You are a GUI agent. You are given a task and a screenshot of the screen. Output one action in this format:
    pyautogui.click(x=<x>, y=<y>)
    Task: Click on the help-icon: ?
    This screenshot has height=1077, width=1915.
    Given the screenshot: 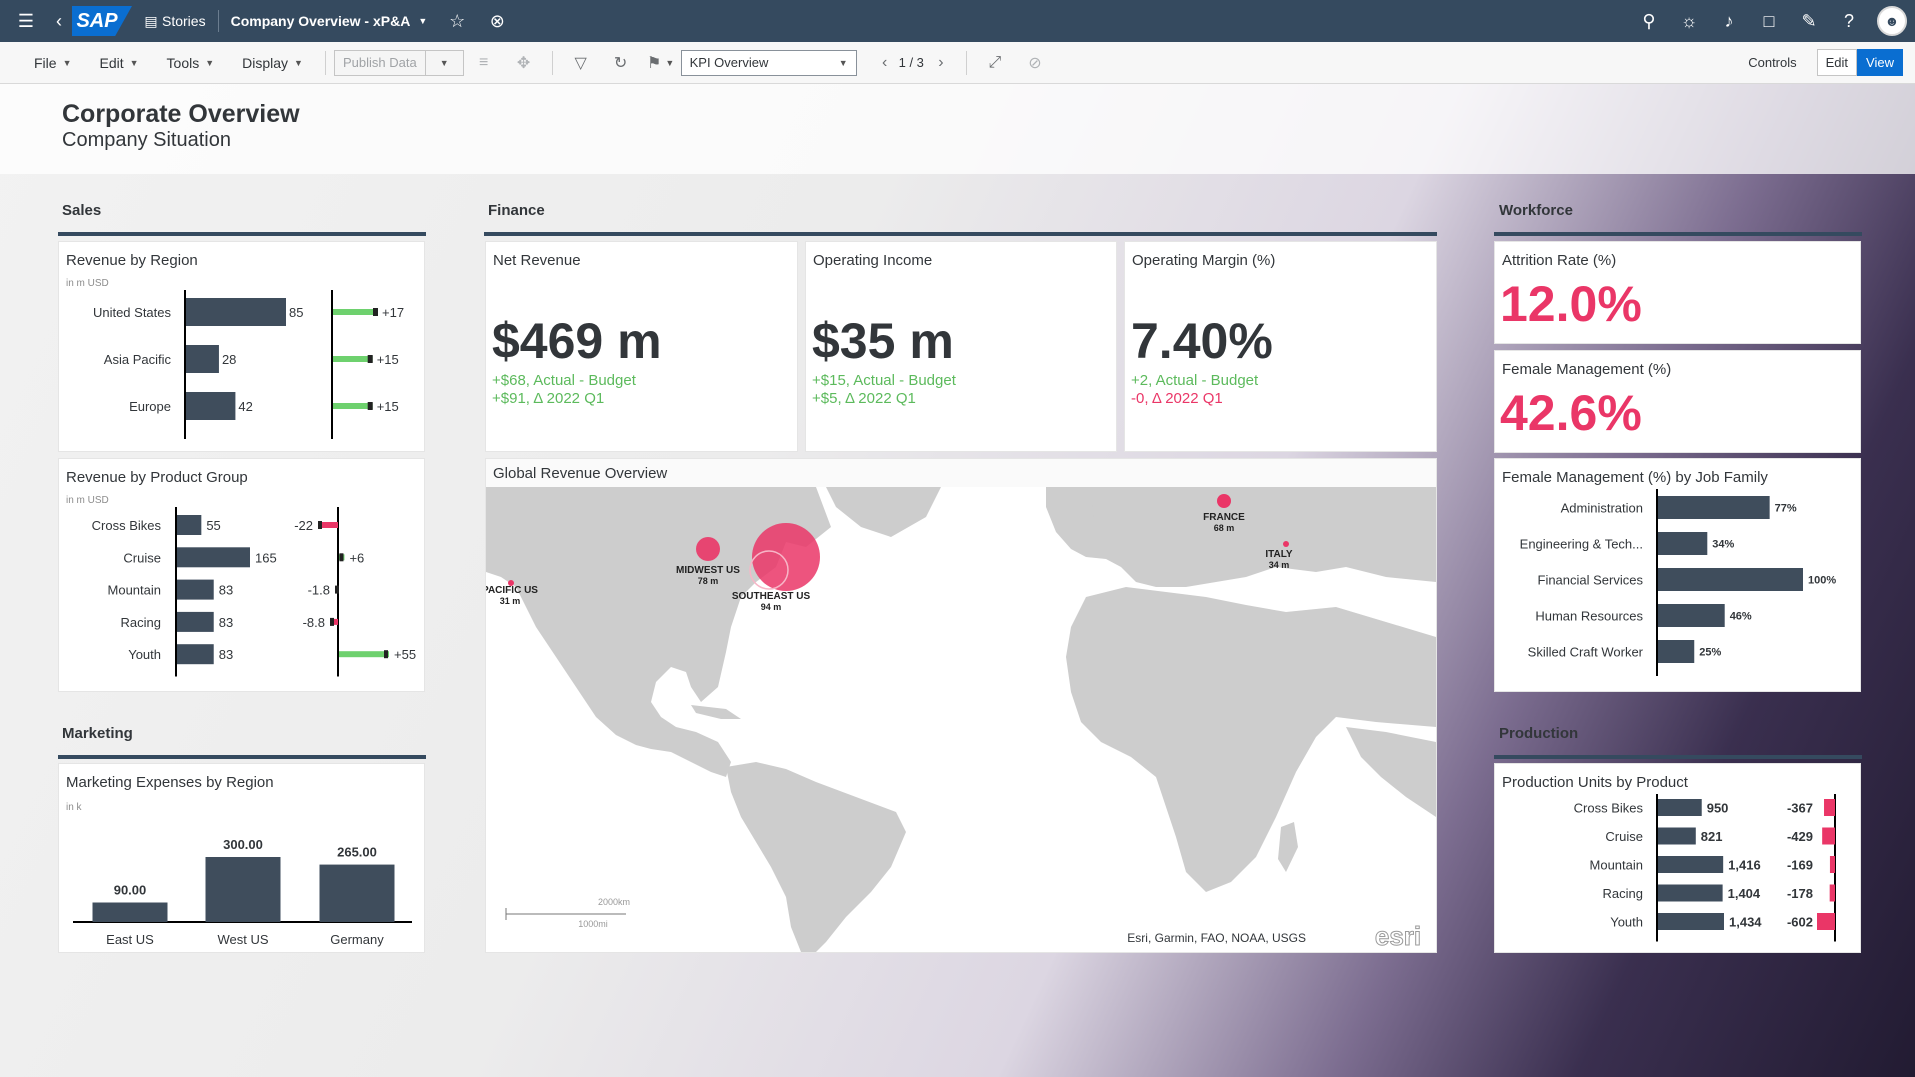 What is the action you would take?
    pyautogui.click(x=1849, y=21)
    